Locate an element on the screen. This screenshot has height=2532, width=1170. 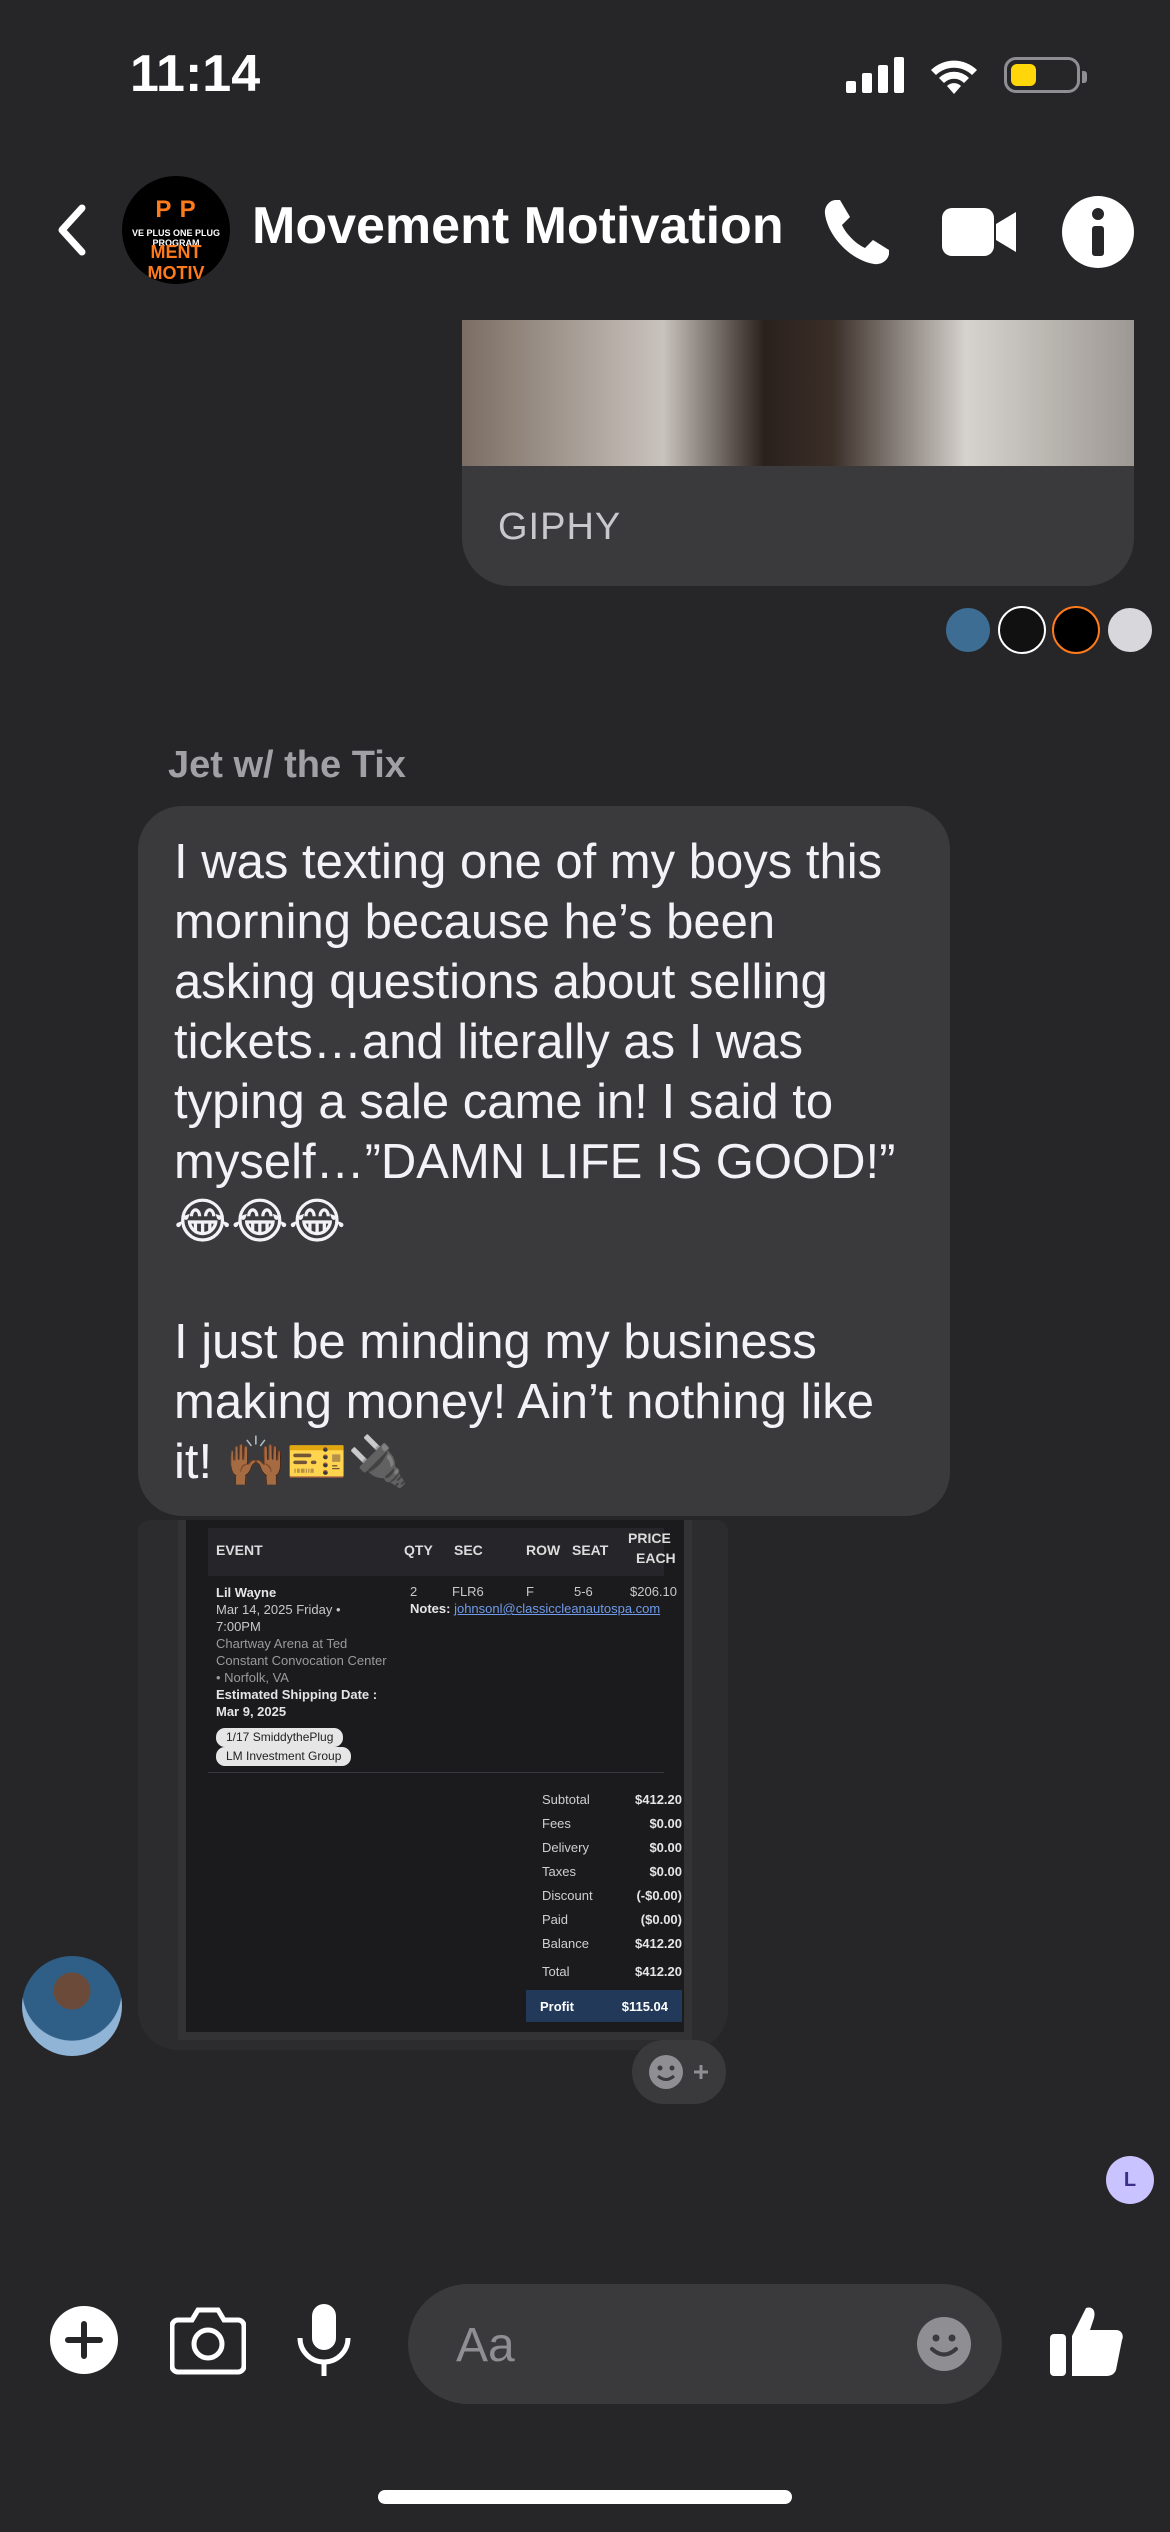
sender-avatar is located at coordinates (72, 2006).